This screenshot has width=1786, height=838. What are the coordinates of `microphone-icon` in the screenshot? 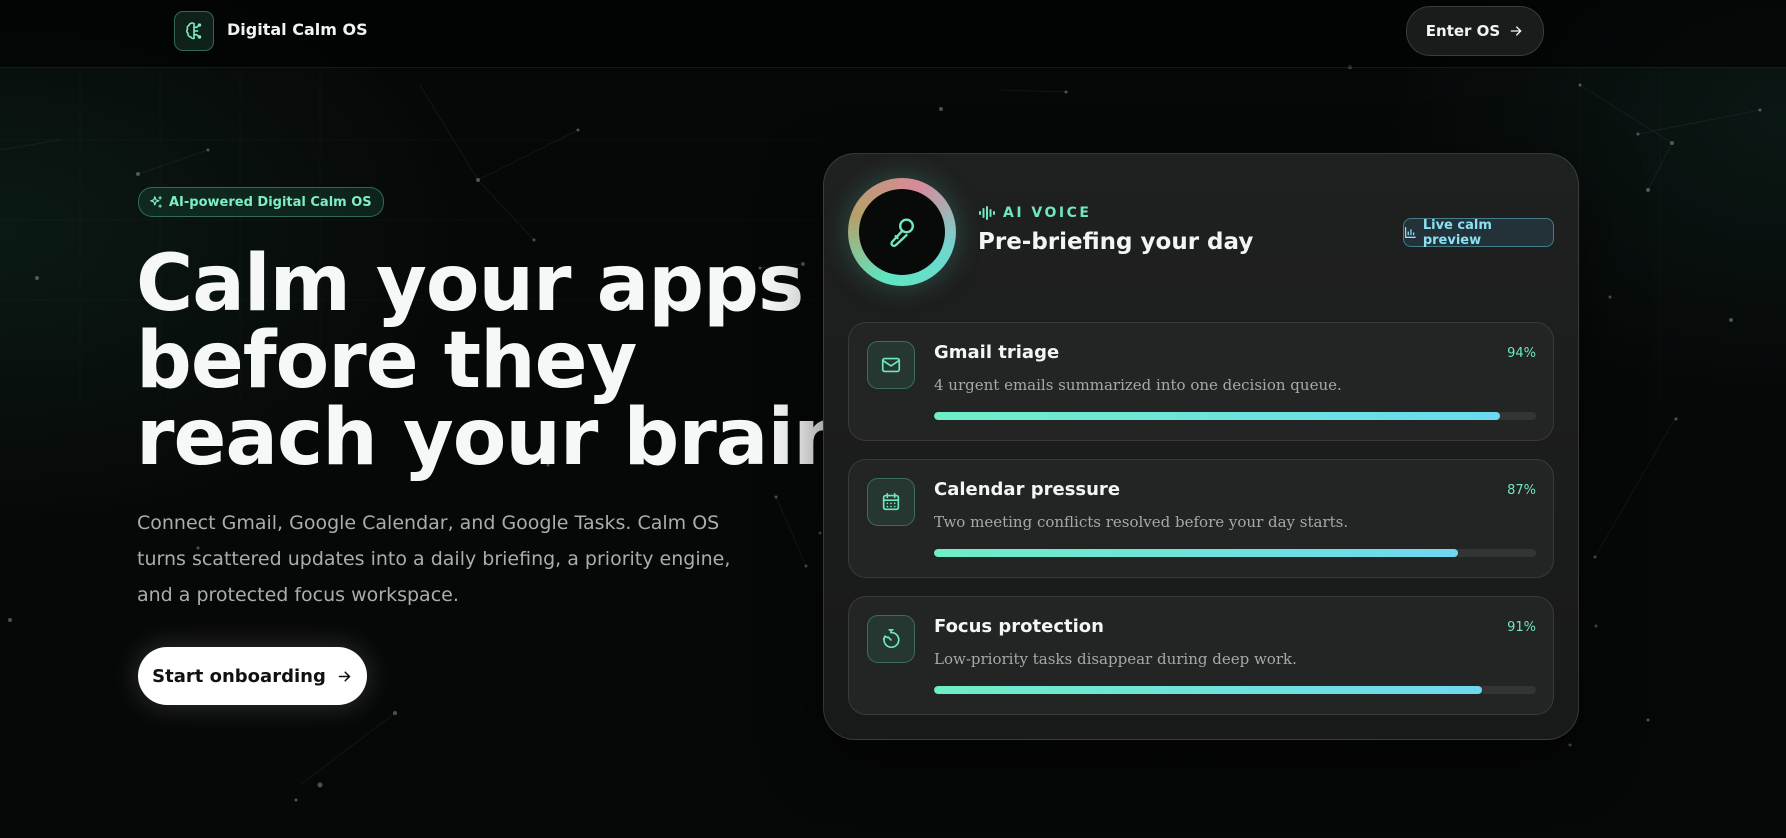 It's located at (902, 233).